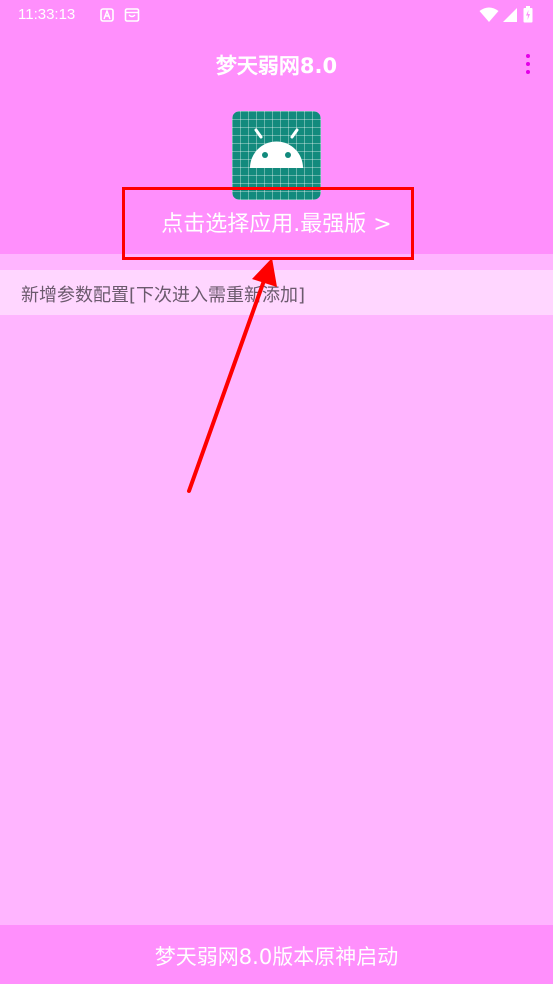 The height and width of the screenshot is (984, 553). What do you see at coordinates (489, 14) in the screenshot?
I see `wifi-icon` at bounding box center [489, 14].